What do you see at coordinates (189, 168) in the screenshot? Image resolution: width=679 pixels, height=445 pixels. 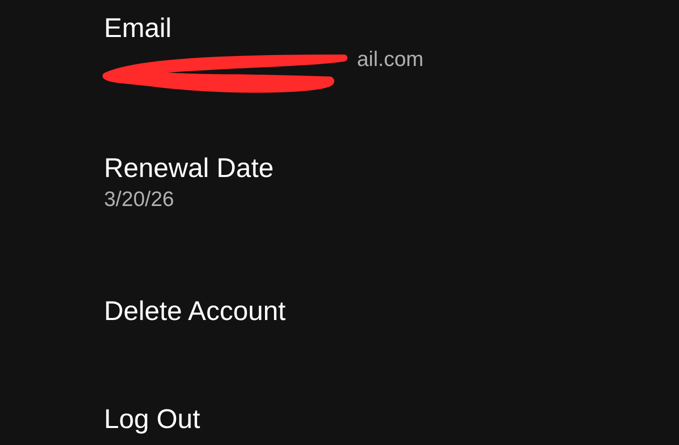 I see `setting-label: Renewal Date` at bounding box center [189, 168].